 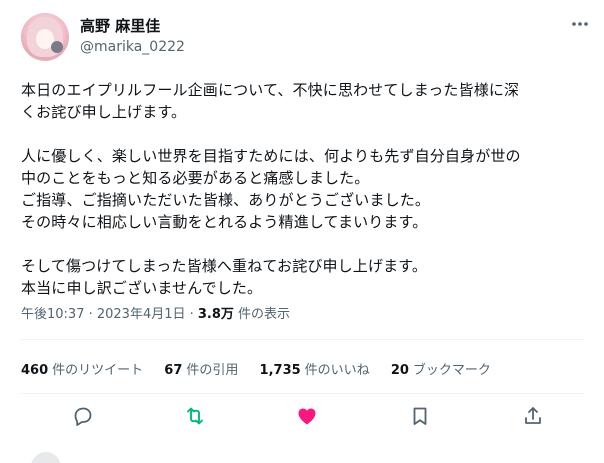 What do you see at coordinates (195, 178) in the screenshot?
I see `tweet-line: 中のことをもっと知る必要があると痛感しました。` at bounding box center [195, 178].